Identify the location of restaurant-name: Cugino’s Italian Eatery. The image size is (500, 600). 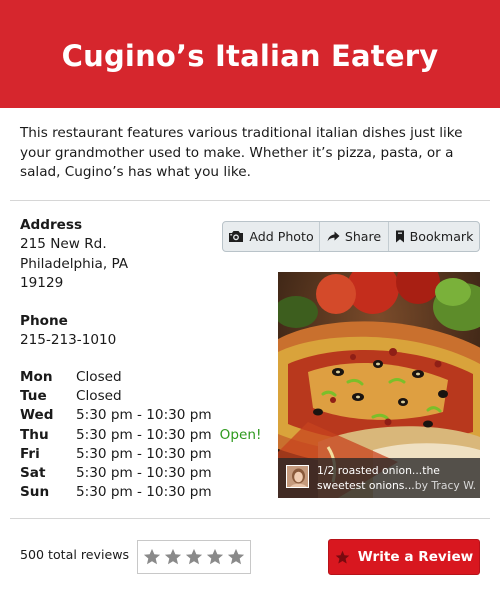
(250, 56).